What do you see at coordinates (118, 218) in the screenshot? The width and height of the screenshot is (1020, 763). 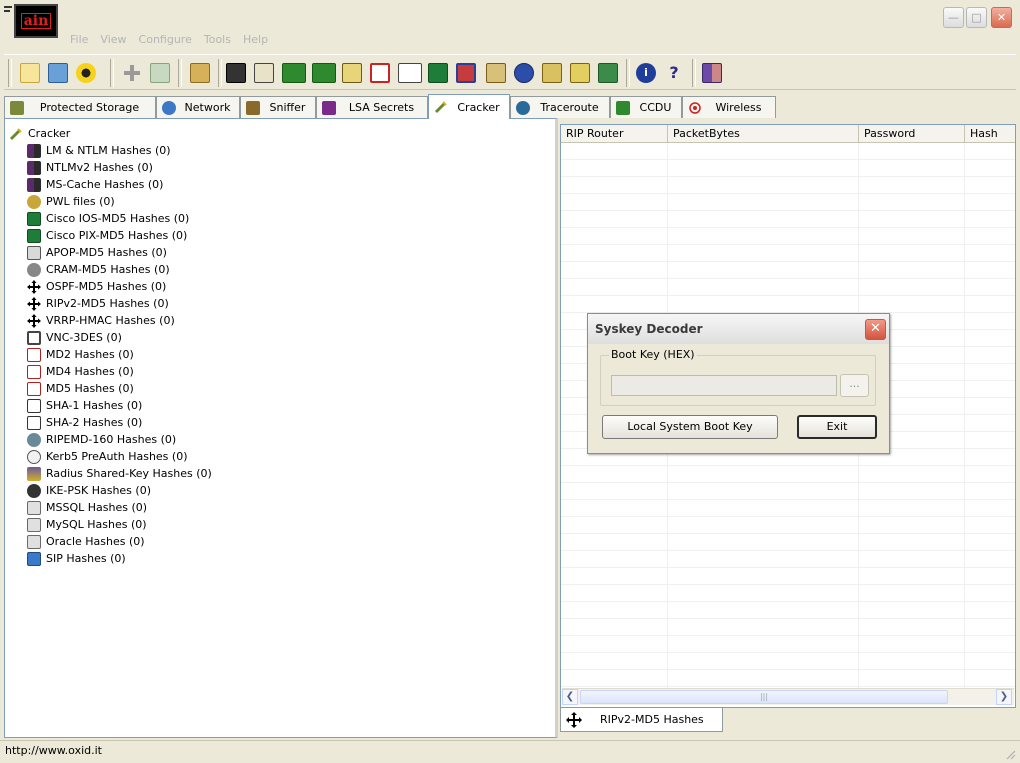 I see `tree-item-label: Cisco IOS-MD5 Hashes (0)` at bounding box center [118, 218].